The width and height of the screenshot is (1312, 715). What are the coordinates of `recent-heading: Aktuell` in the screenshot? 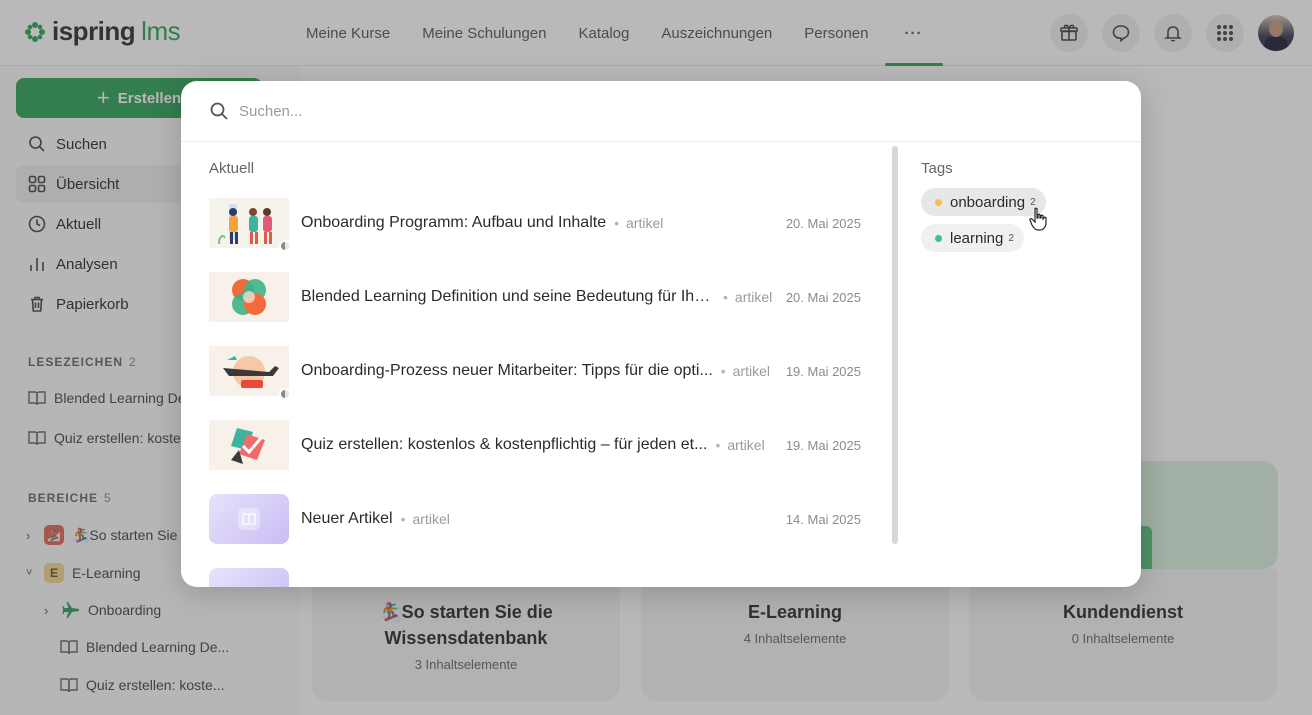 It's located at (232, 168).